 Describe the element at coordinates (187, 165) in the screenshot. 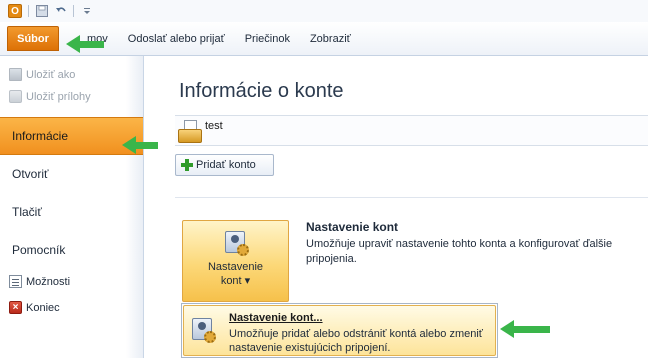

I see `plus-icon` at that location.